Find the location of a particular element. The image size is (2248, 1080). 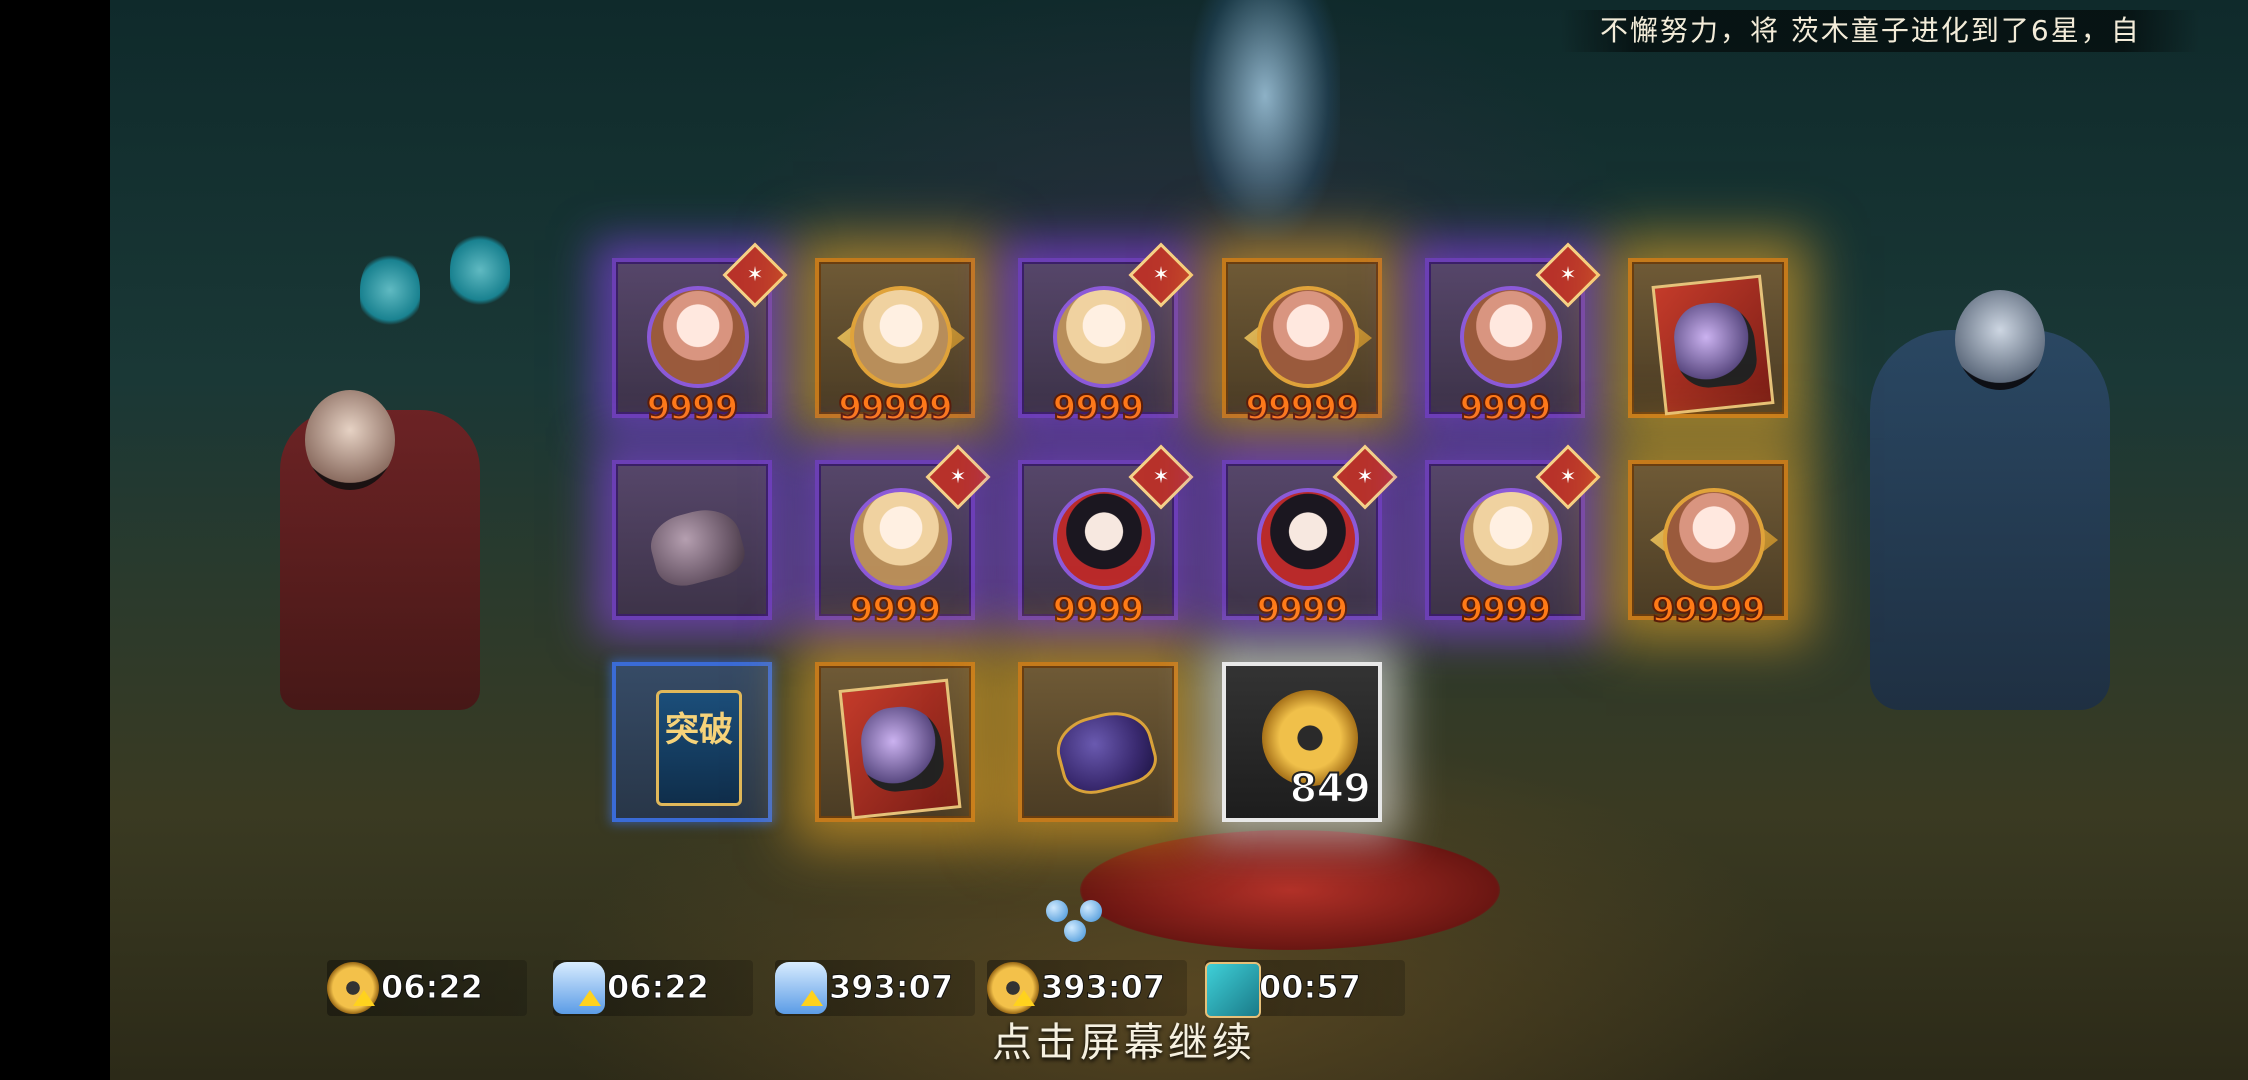

boost-timer: 00:57 is located at coordinates (1305, 989).